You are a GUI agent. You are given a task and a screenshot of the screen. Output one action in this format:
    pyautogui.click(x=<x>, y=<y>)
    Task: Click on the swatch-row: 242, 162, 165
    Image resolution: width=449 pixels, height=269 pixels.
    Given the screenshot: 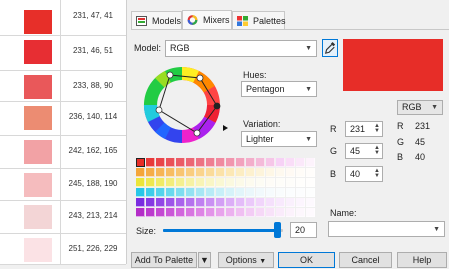 What is the action you would take?
    pyautogui.click(x=63, y=152)
    